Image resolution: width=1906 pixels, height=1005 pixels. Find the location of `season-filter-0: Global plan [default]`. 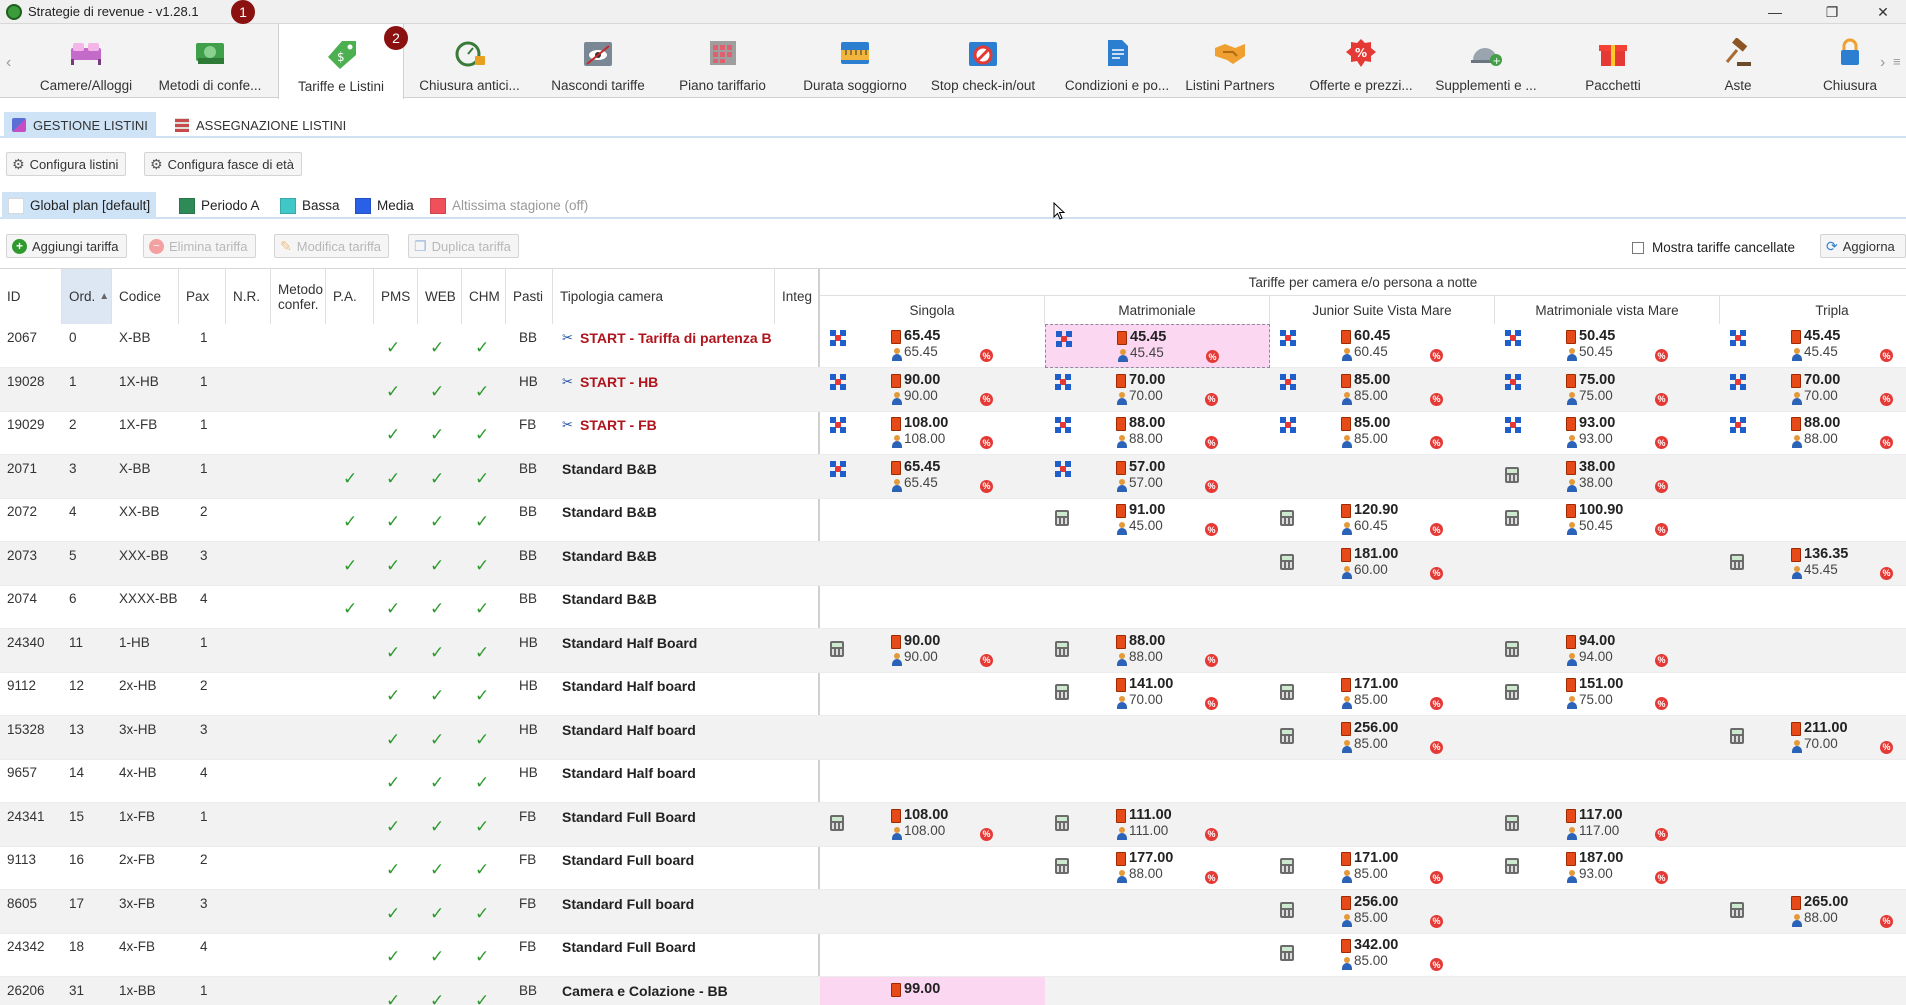

season-filter-0: Global plan [default] is located at coordinates (79, 205).